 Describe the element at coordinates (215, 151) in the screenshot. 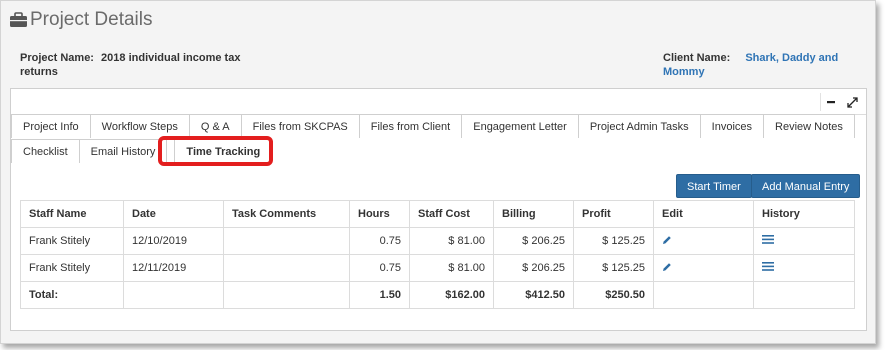

I see `time-tracking-highlight` at that location.